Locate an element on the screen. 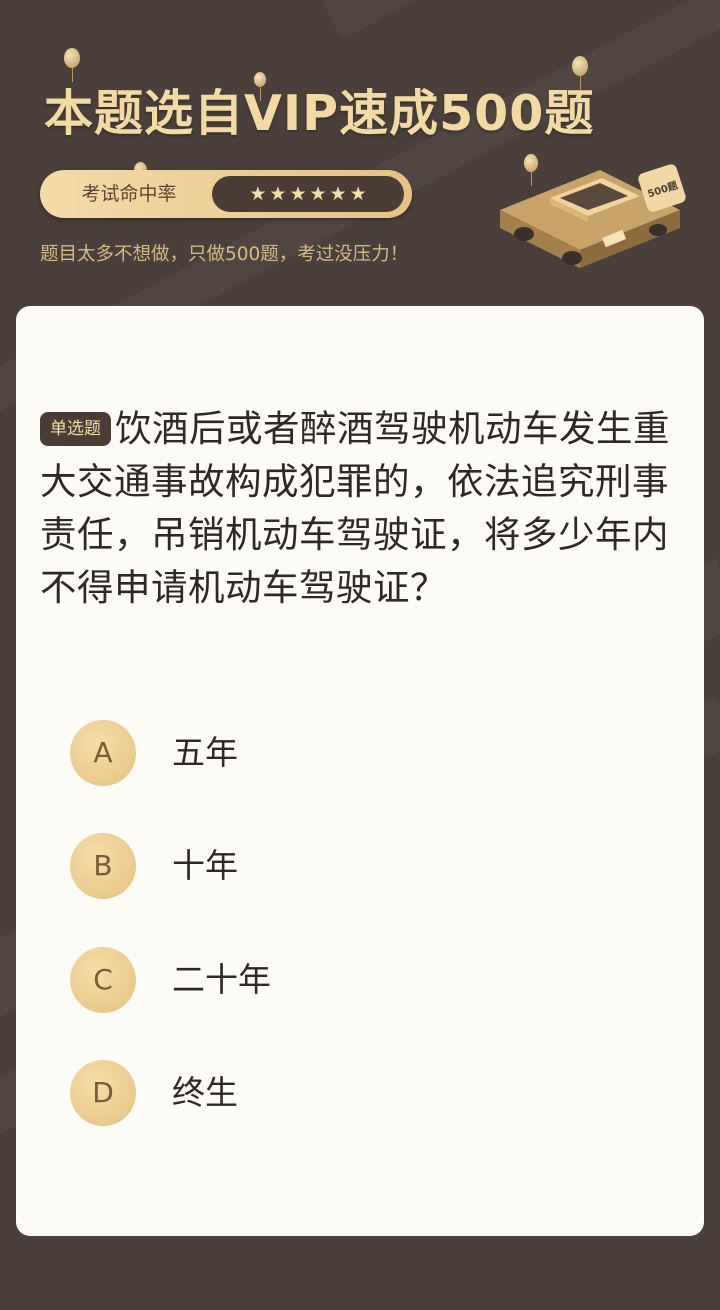  promo-subtitle: 题目太多不想做，只做500题，考过没压力！ is located at coordinates (224, 254).